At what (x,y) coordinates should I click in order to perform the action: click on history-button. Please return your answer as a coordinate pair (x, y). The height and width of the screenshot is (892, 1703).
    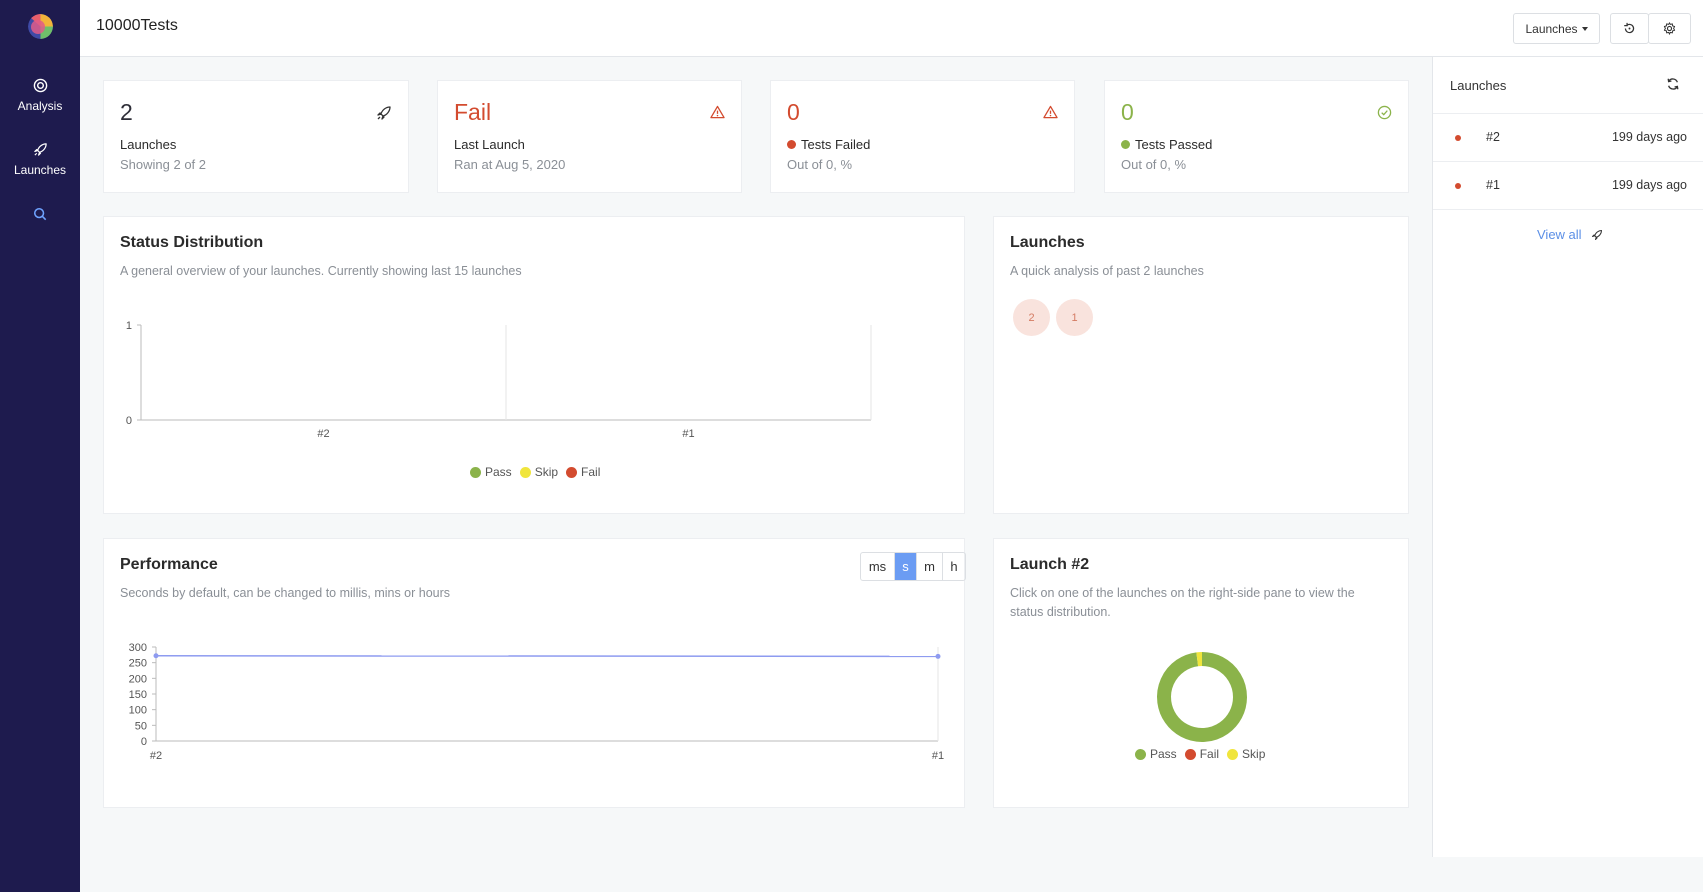
    Looking at the image, I should click on (1629, 28).